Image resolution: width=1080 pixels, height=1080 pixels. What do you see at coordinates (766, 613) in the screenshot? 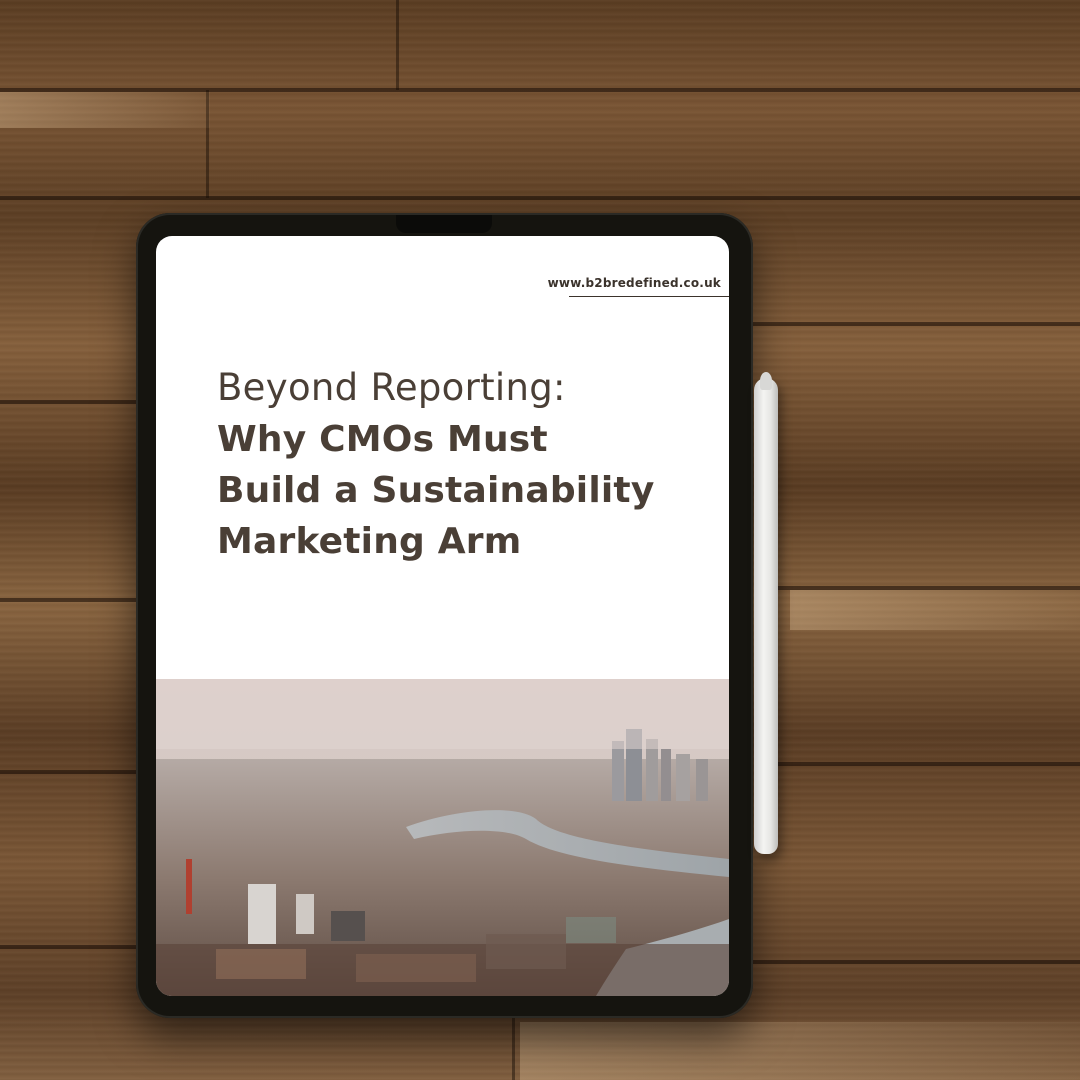
I see `stylus-pencil` at bounding box center [766, 613].